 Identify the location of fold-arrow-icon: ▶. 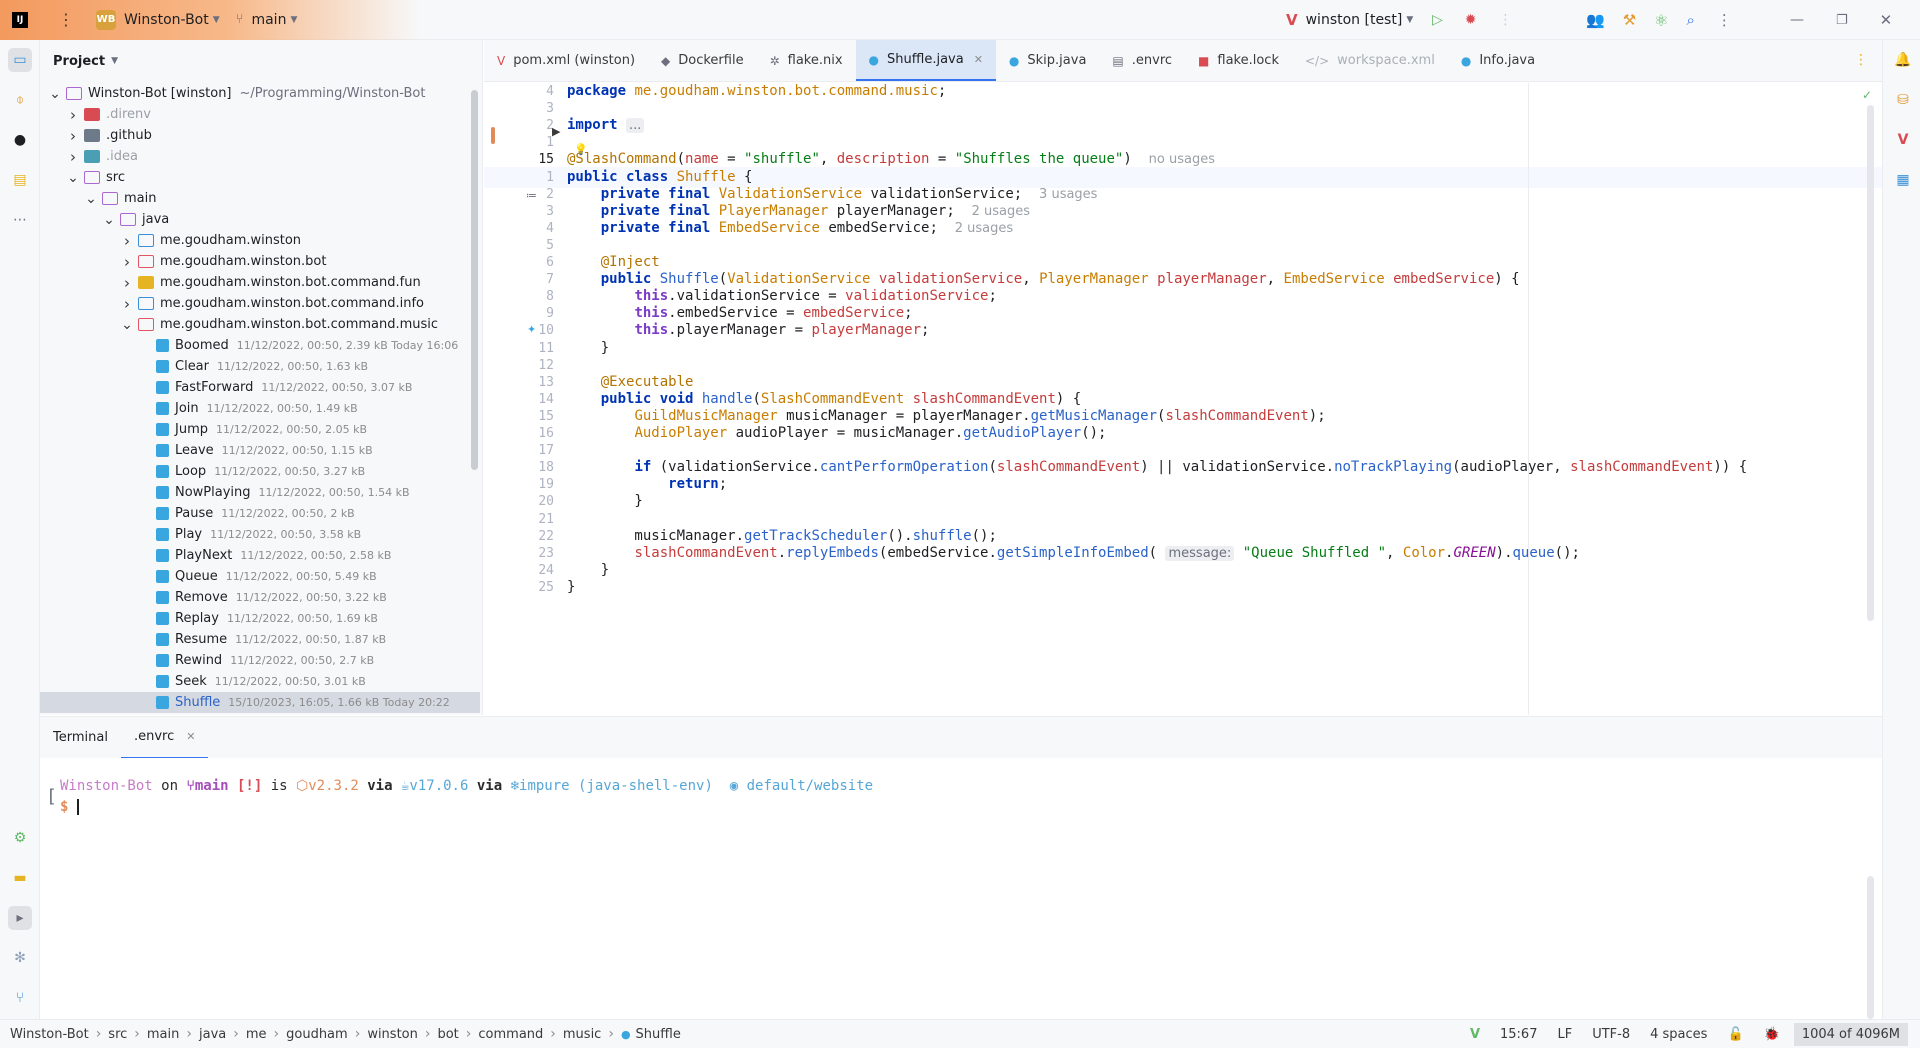
(556, 131).